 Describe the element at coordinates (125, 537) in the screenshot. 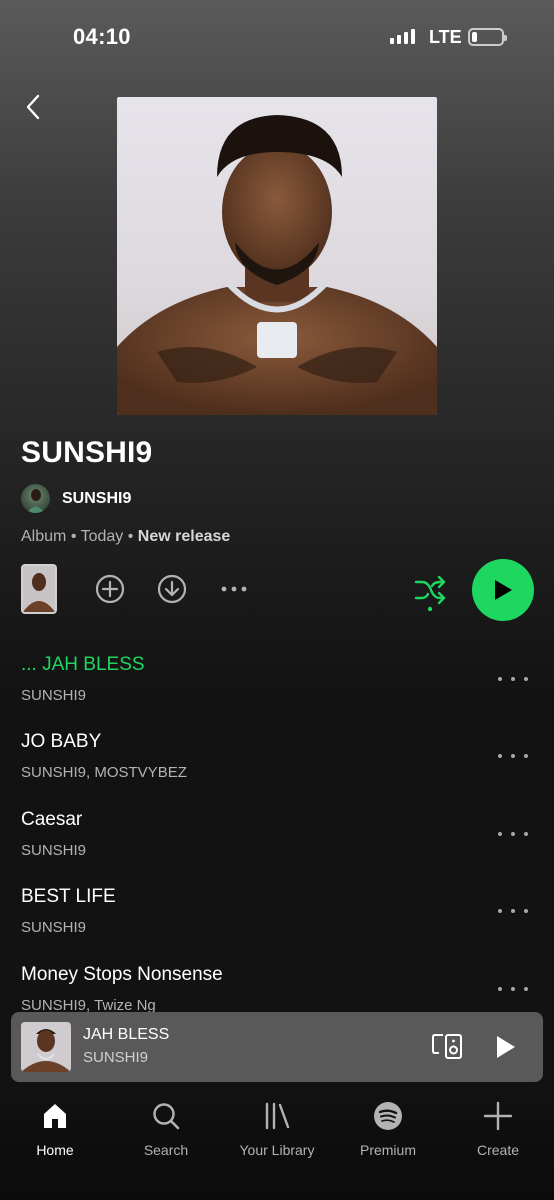

I see `album-meta: Album • Today • New release` at that location.